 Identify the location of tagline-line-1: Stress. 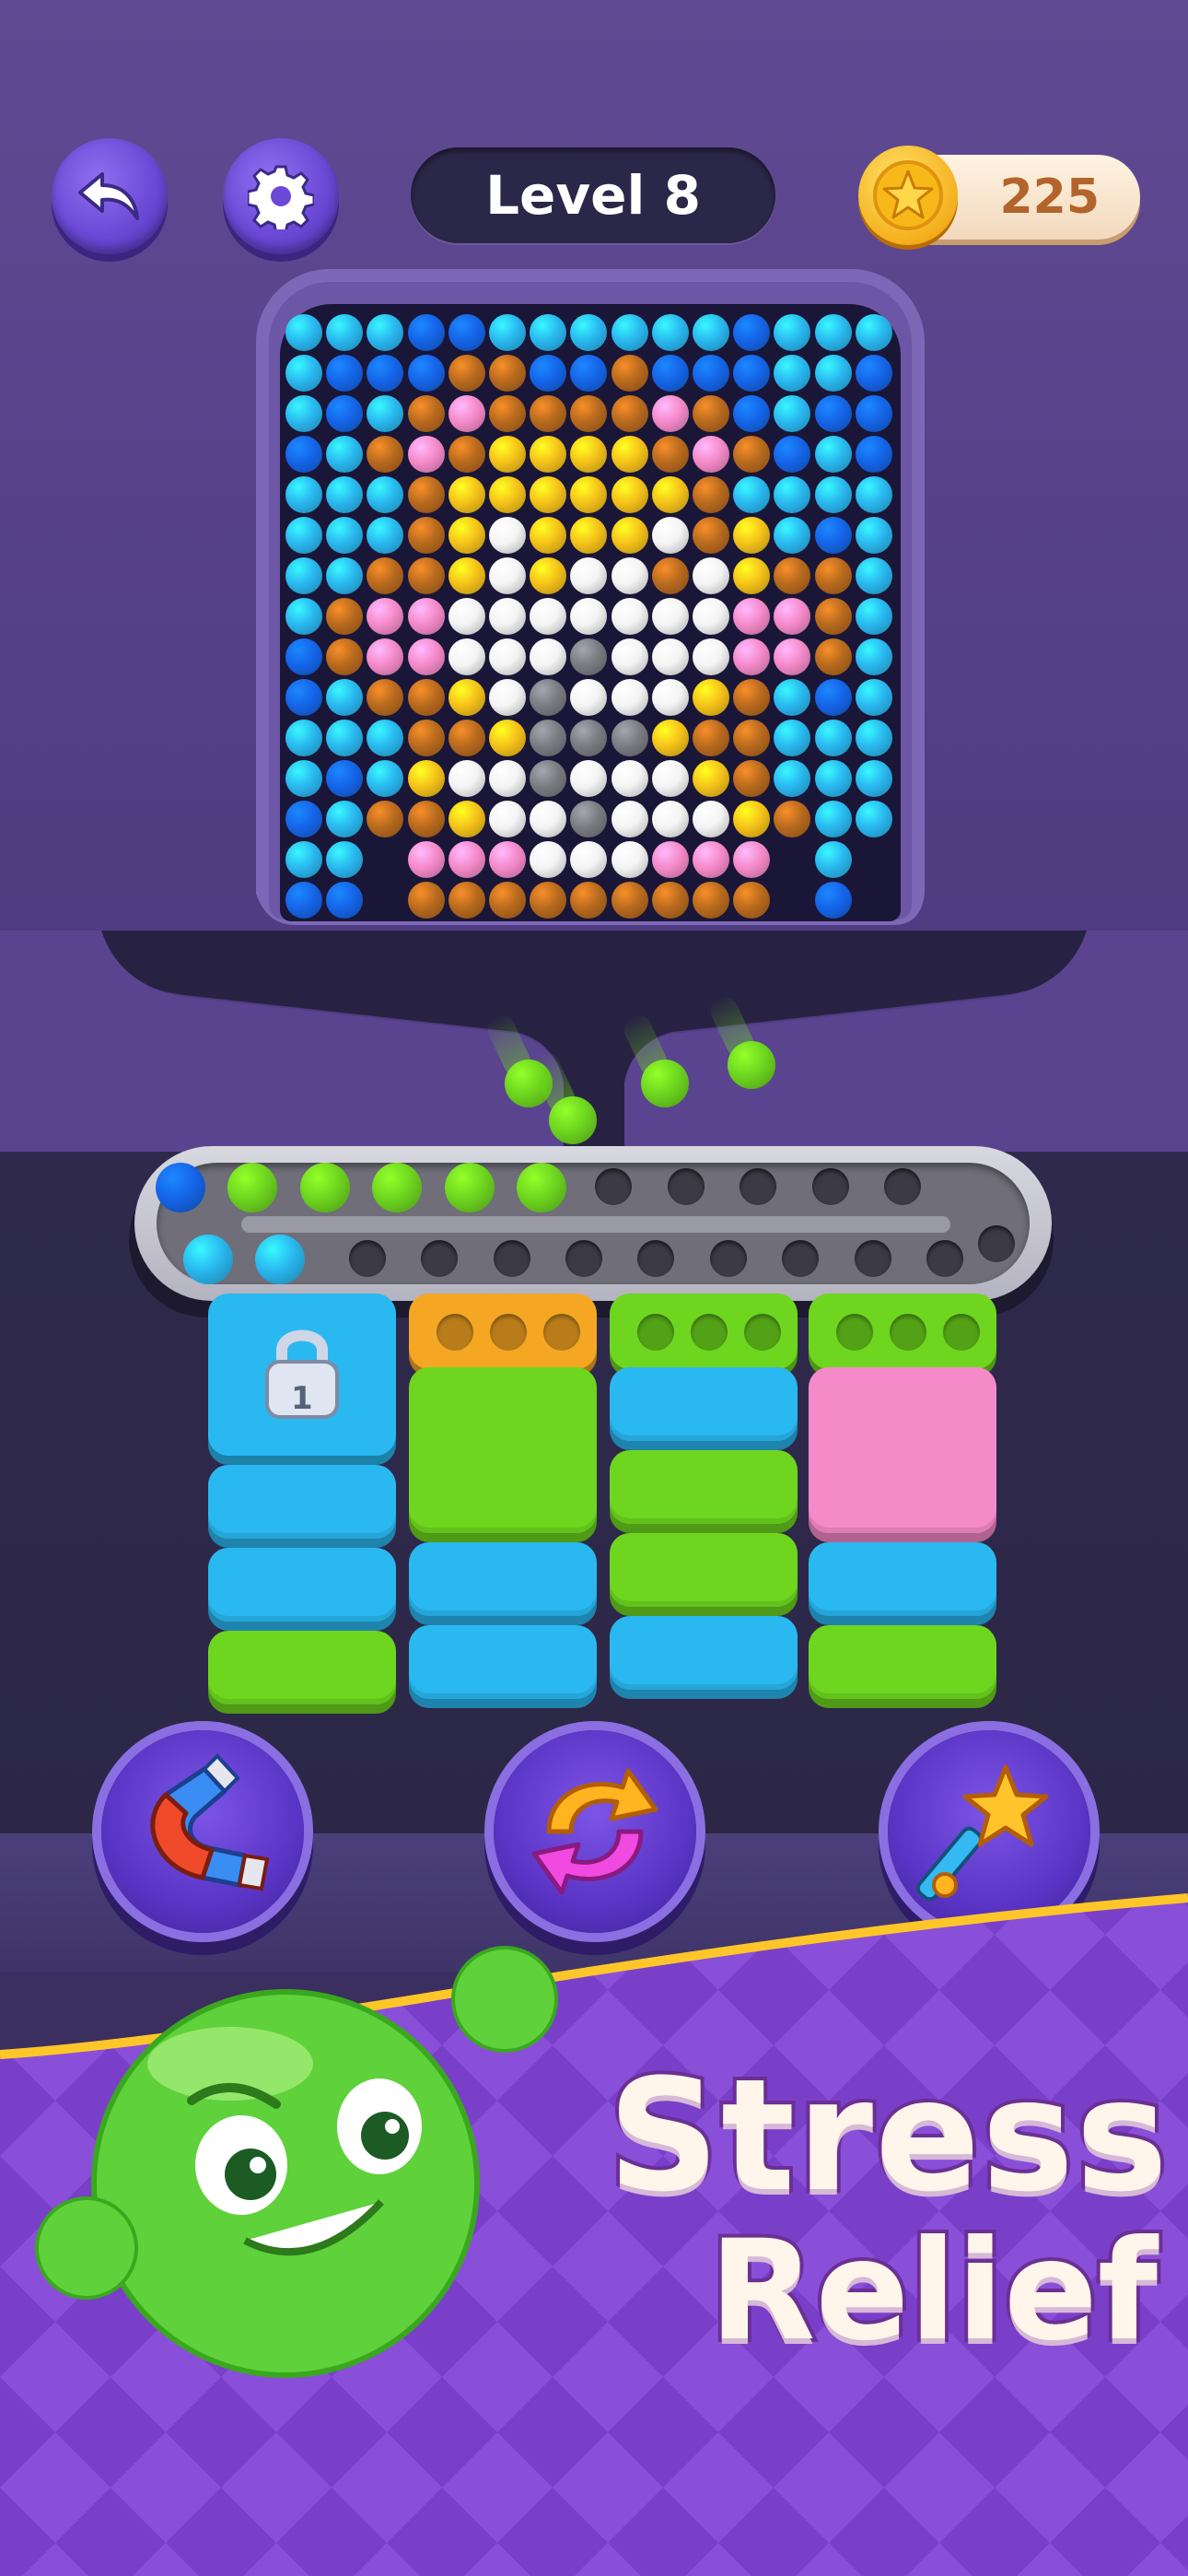
(887, 2136).